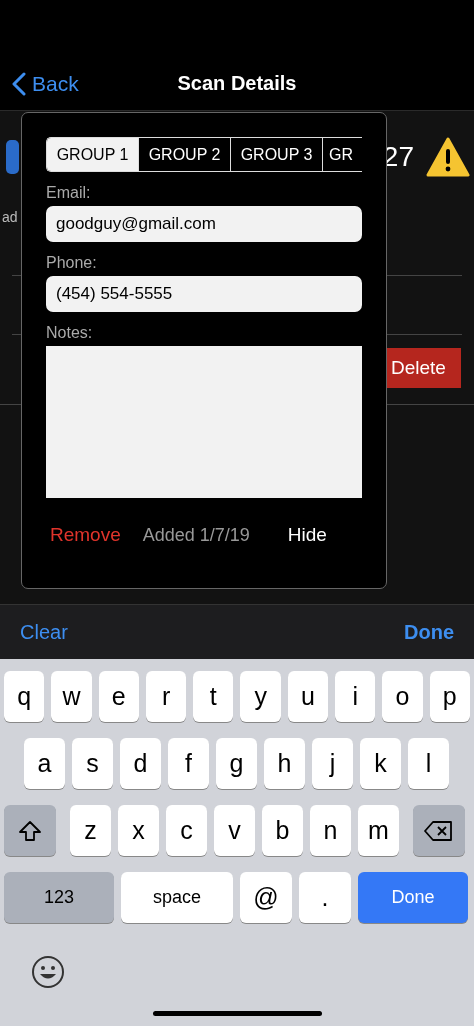  I want to click on remove-button: Remove, so click(85, 535).